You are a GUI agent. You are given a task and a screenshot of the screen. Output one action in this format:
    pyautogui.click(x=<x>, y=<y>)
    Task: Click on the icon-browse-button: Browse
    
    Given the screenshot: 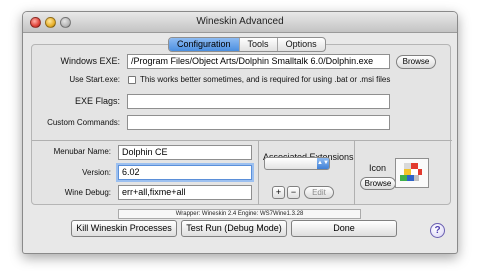 What is the action you would take?
    pyautogui.click(x=378, y=183)
    